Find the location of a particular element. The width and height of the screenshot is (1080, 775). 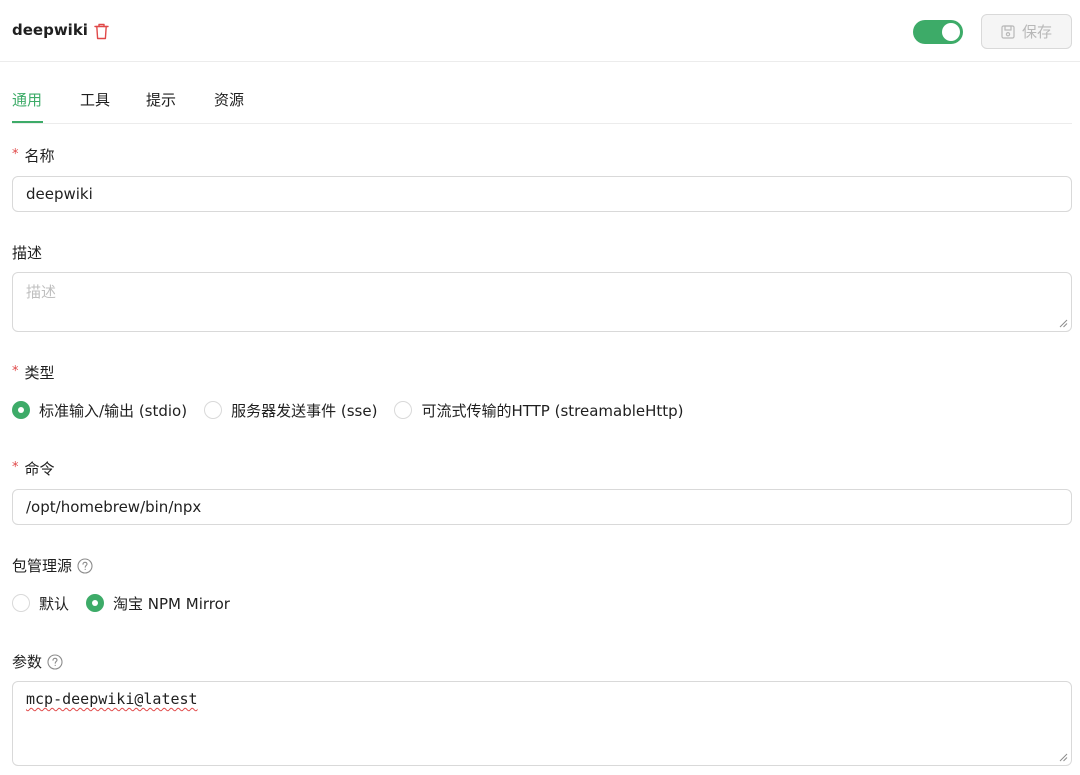

trash-icon is located at coordinates (101, 31).